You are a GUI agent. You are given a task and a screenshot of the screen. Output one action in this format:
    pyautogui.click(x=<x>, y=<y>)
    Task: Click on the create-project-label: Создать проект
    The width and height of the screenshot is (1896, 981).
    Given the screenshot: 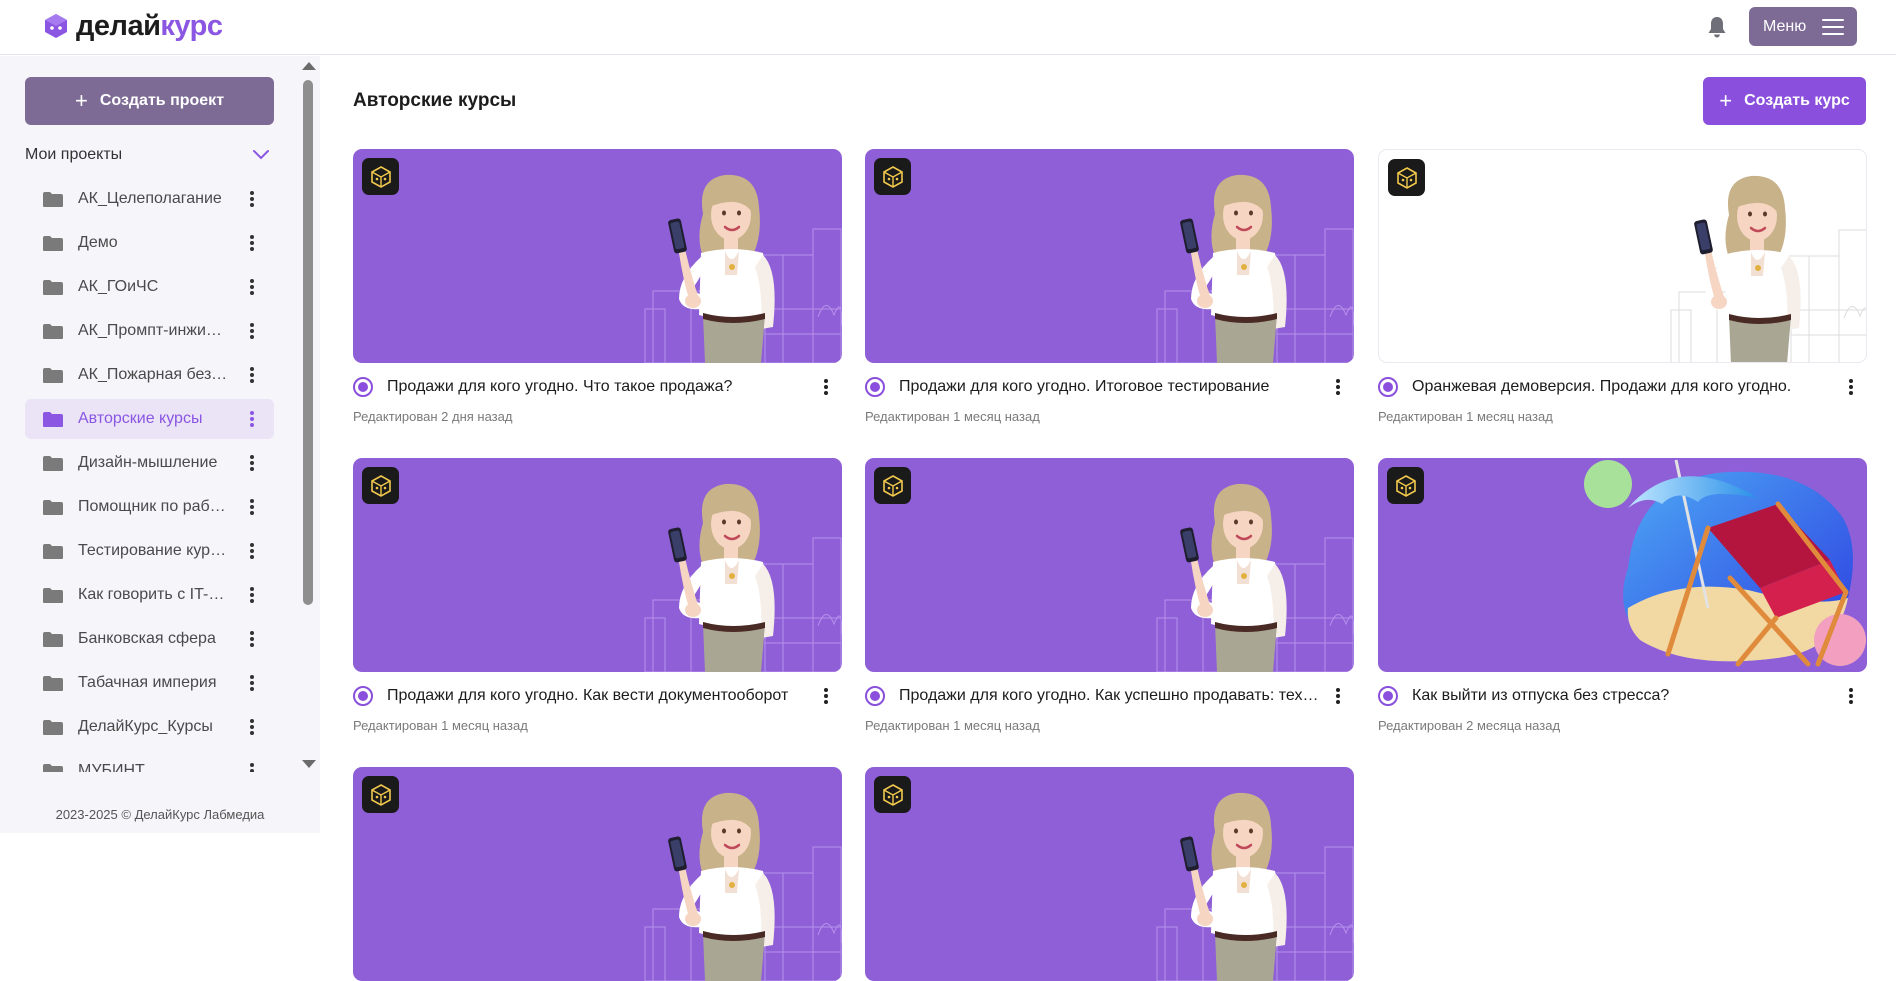 What is the action you would take?
    pyautogui.click(x=162, y=100)
    